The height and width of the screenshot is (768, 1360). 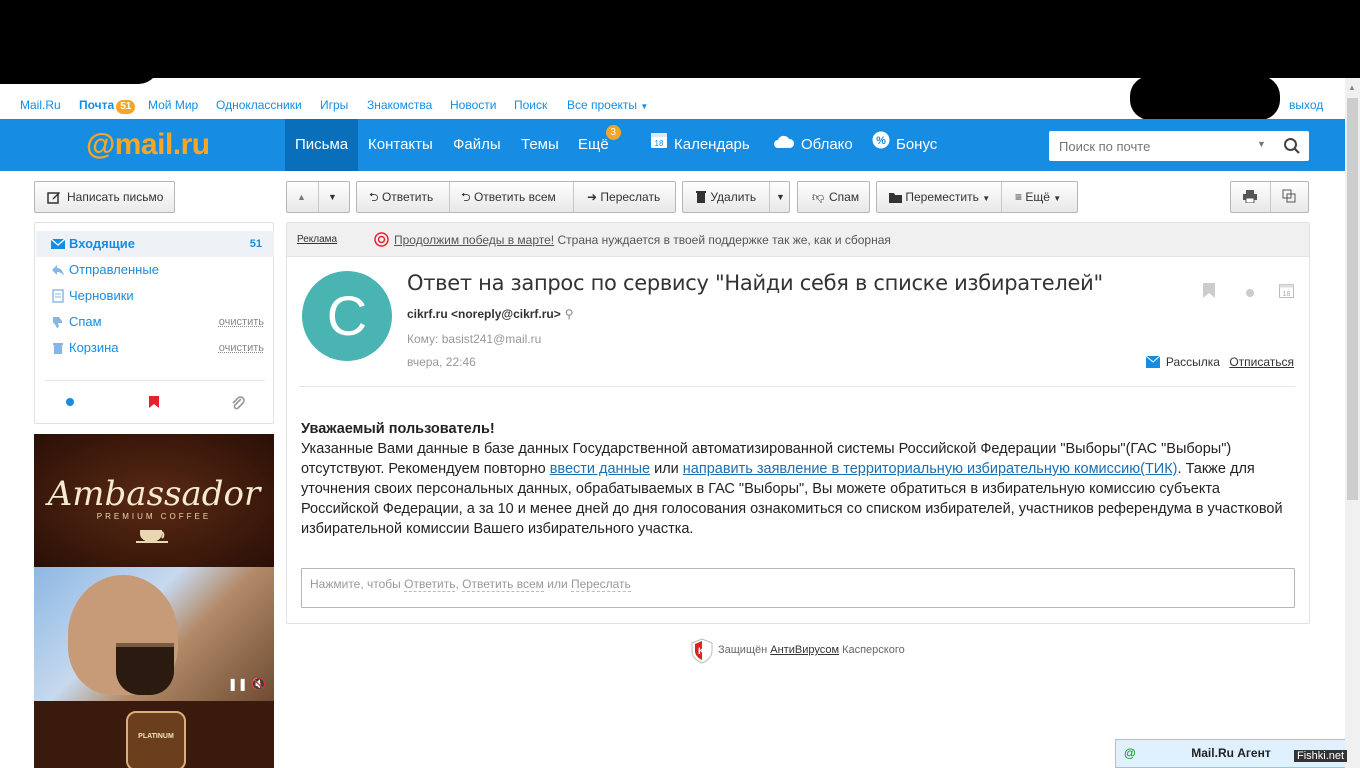 I want to click on reply-label: Ответить, so click(x=407, y=197).